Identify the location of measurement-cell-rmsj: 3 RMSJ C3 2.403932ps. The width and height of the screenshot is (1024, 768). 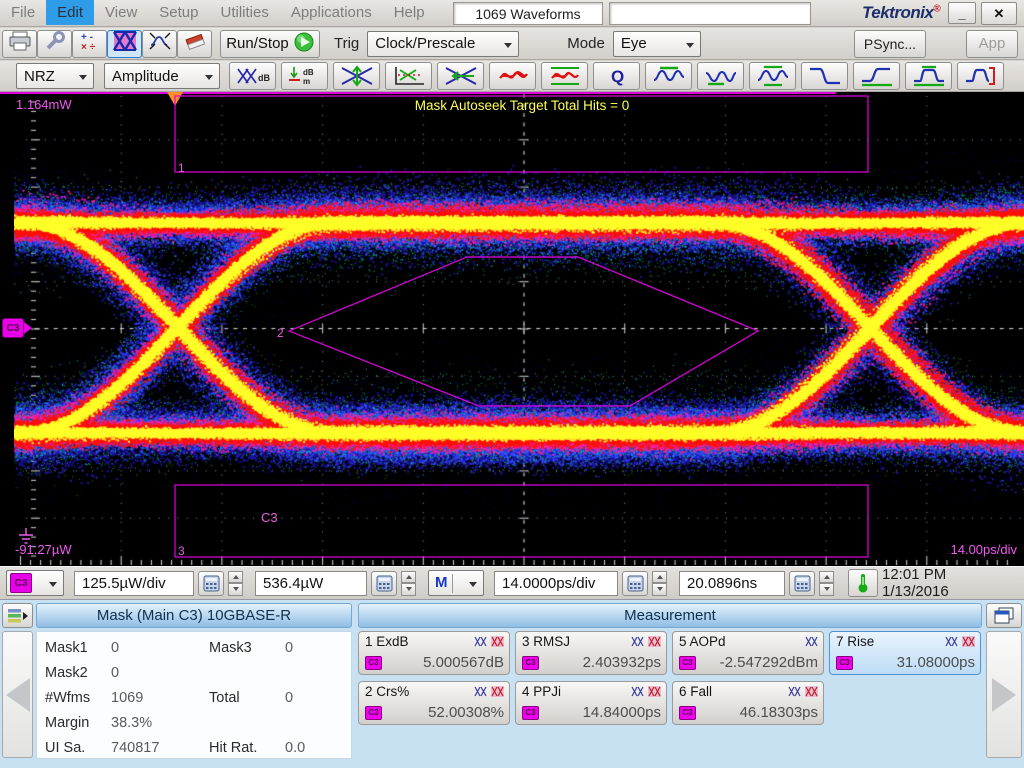
(591, 653).